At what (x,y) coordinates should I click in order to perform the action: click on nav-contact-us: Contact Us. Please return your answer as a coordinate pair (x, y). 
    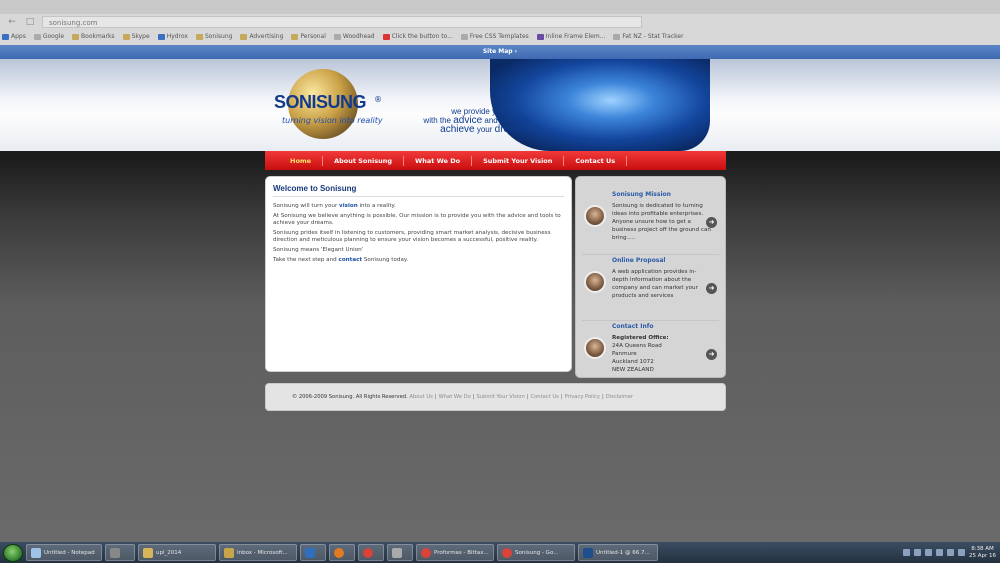
    Looking at the image, I should click on (596, 160).